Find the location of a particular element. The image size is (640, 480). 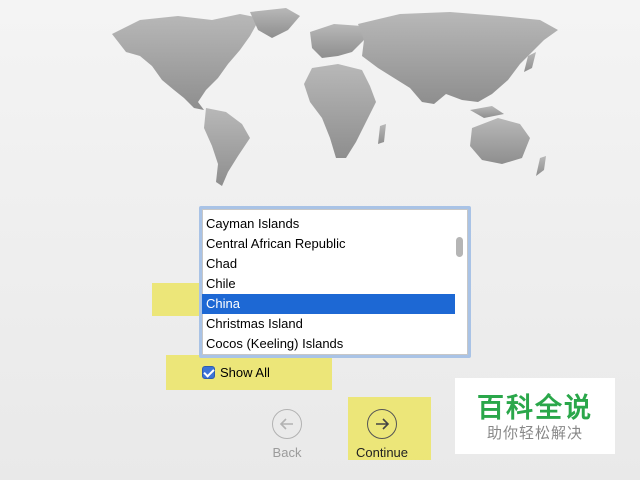

country-item: Central African Republic is located at coordinates (328, 244).